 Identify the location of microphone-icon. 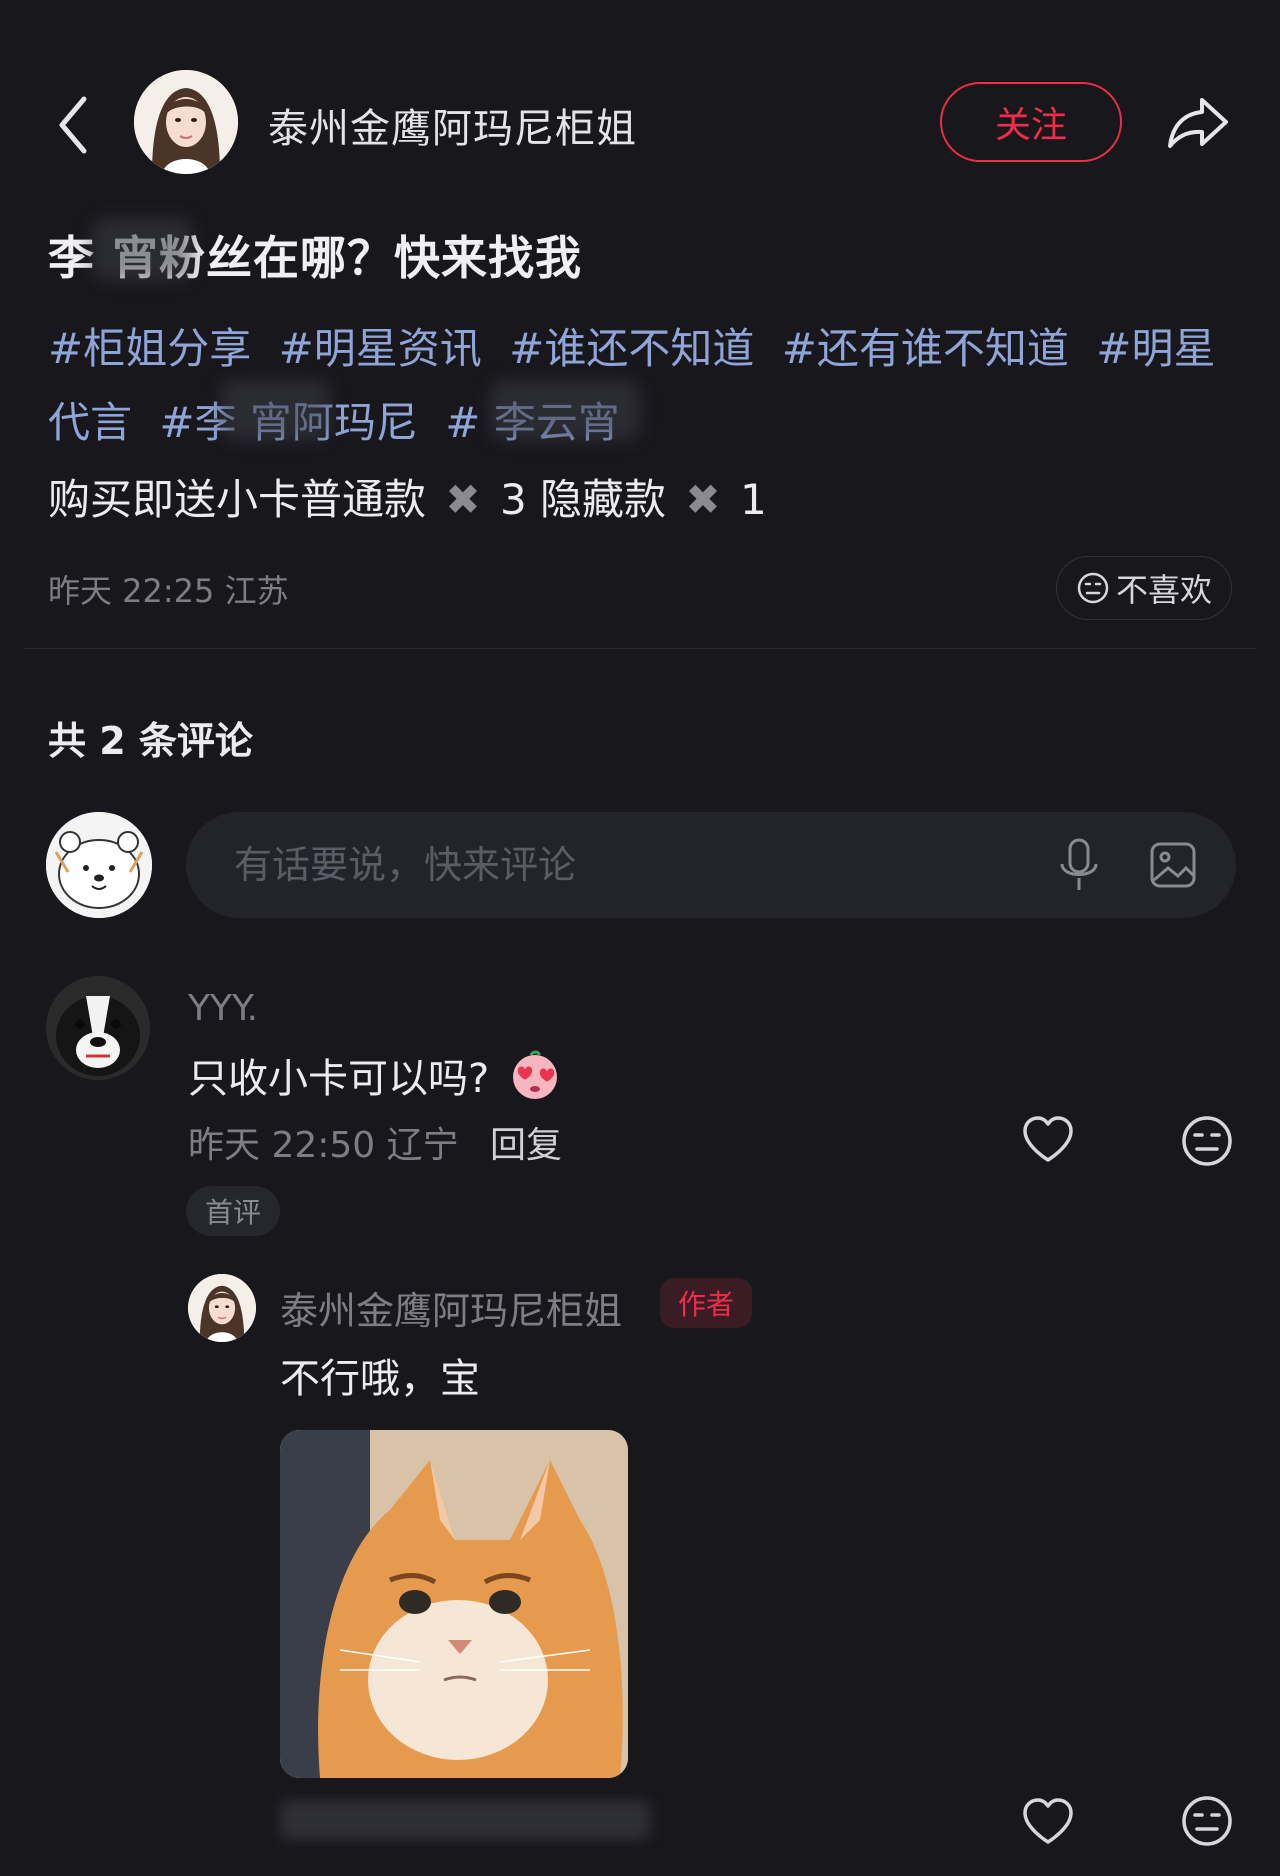
(1079, 864).